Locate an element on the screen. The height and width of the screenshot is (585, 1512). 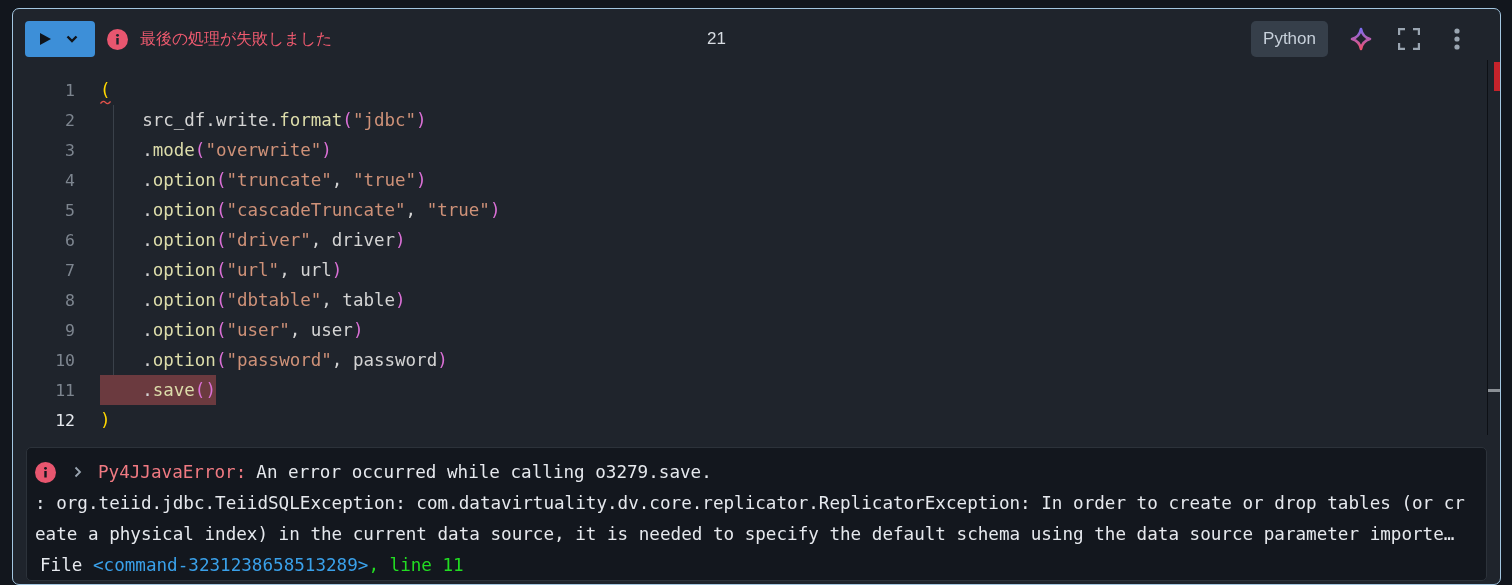
line-number: 5 is located at coordinates (70, 210).